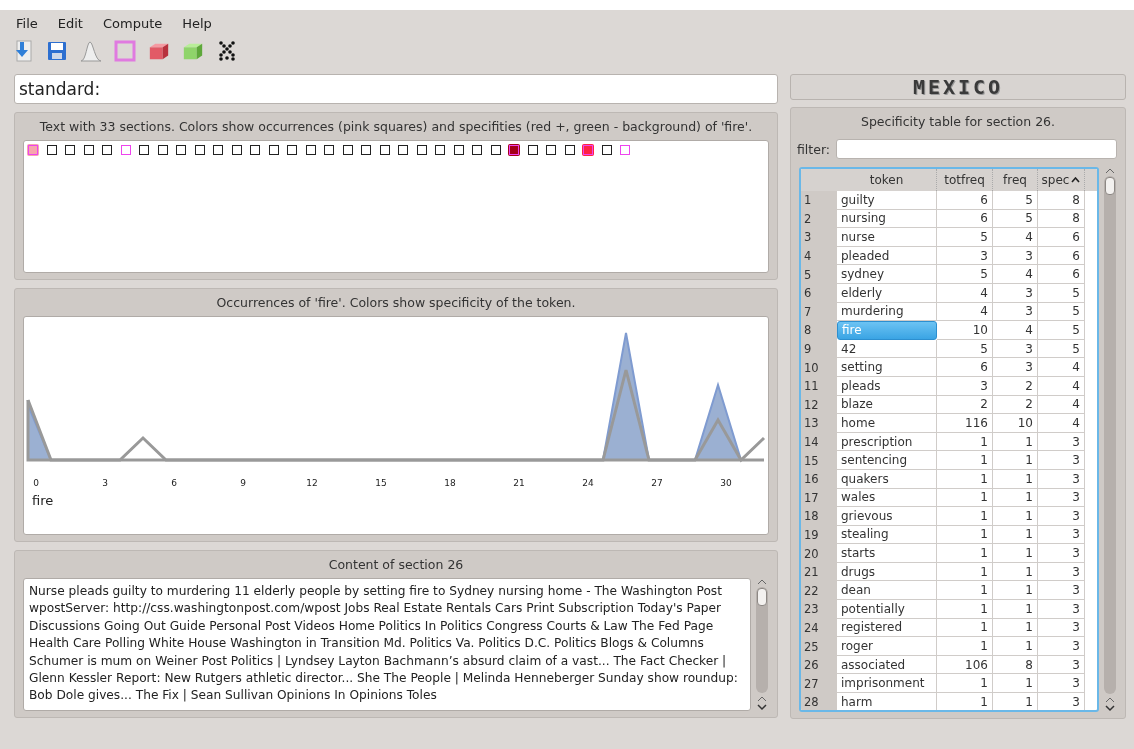 The width and height of the screenshot is (1134, 749). What do you see at coordinates (132, 23) in the screenshot?
I see `menu-item: Compute` at bounding box center [132, 23].